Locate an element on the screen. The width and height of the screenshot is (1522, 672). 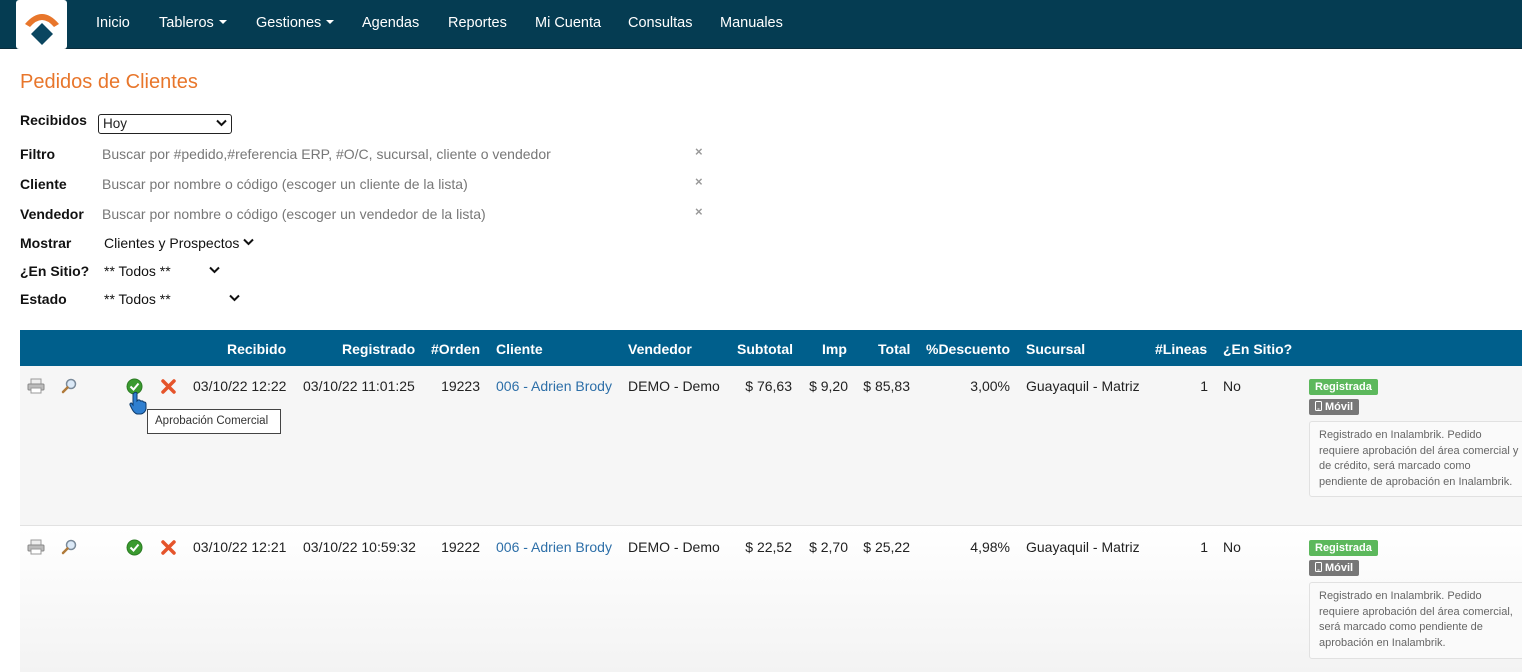
col-imp: Imp is located at coordinates (834, 349).